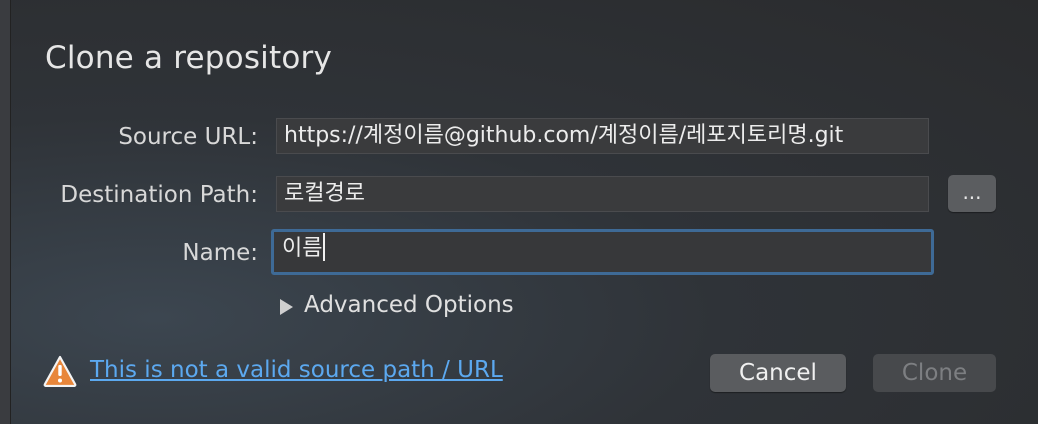 Image resolution: width=1038 pixels, height=424 pixels. I want to click on warning-triangle-icon, so click(60, 371).